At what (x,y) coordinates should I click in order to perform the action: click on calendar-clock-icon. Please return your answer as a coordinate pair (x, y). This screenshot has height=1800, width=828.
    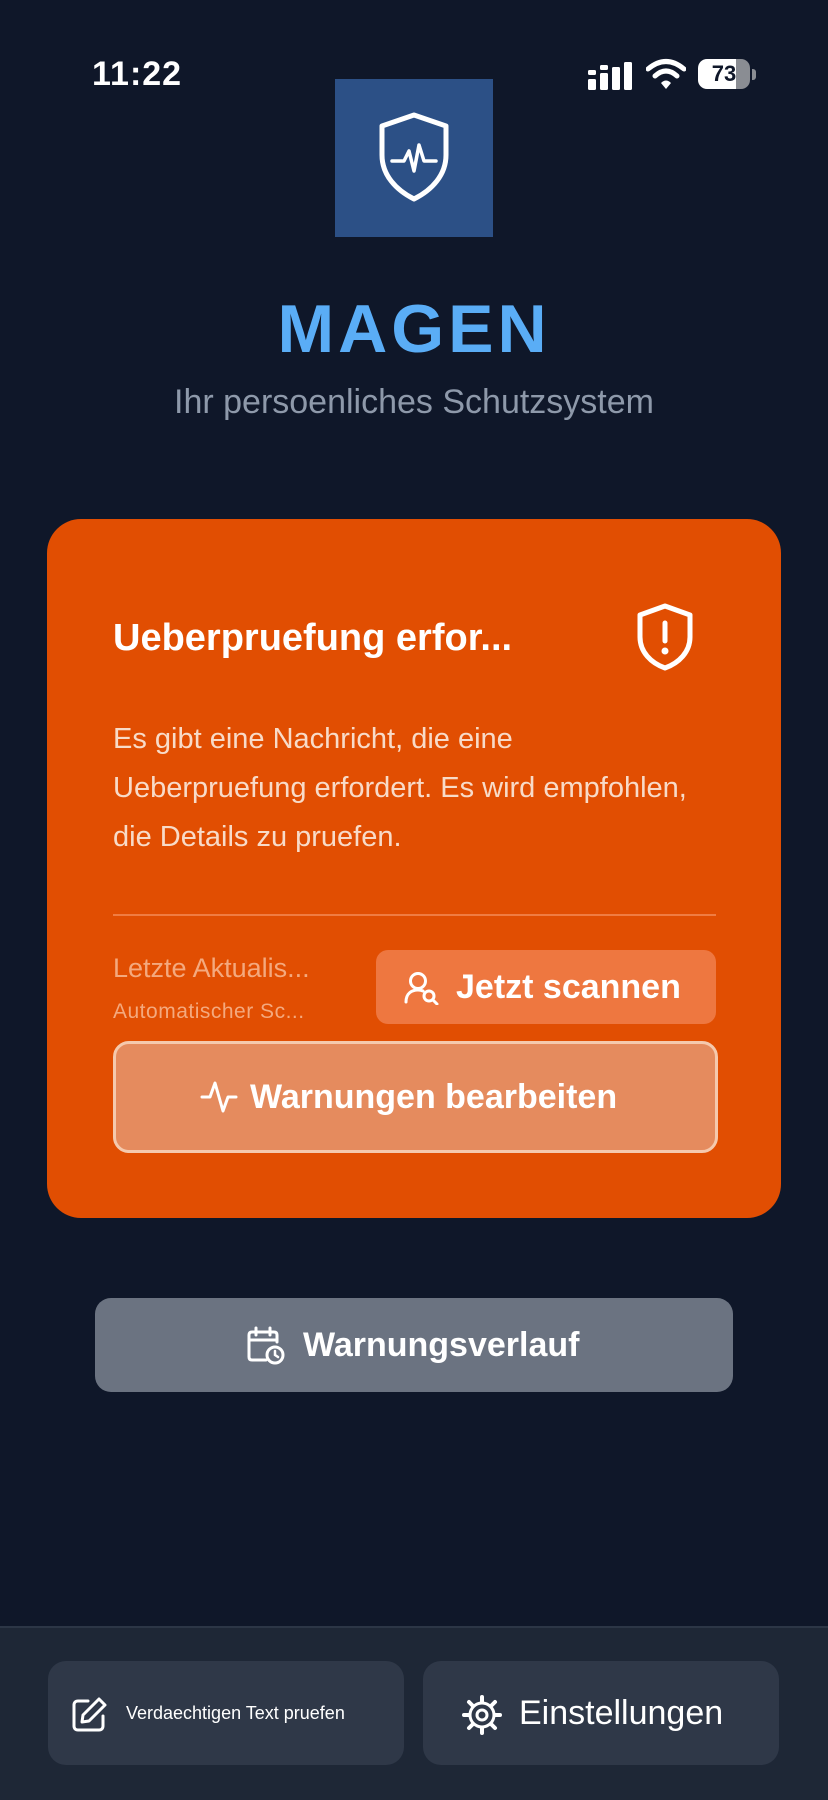
    Looking at the image, I should click on (266, 1345).